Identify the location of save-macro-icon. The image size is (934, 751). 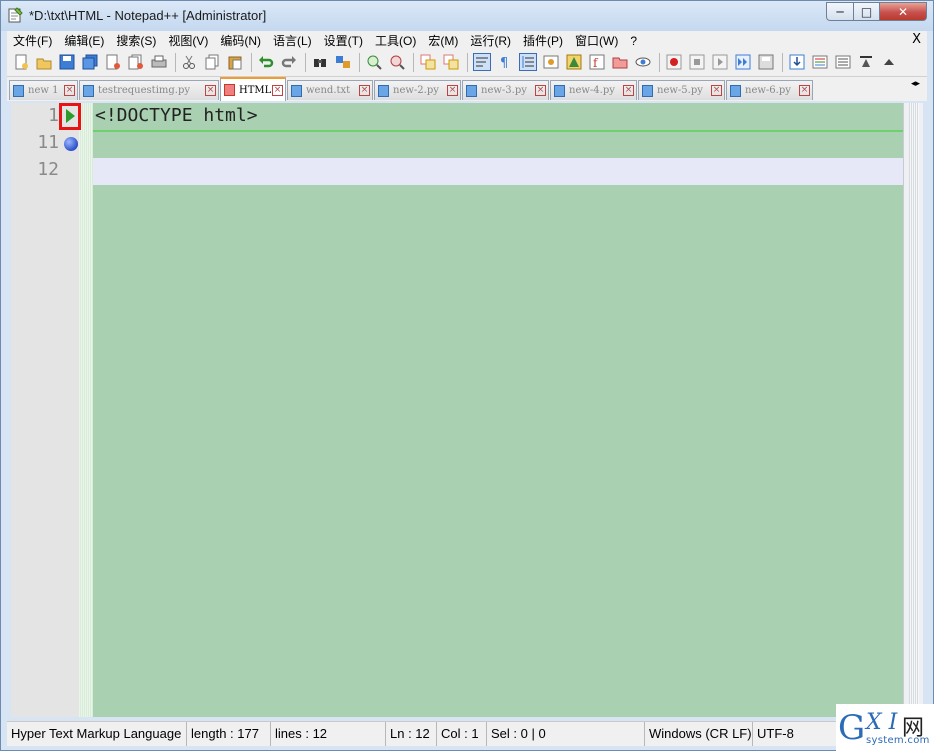
(766, 62).